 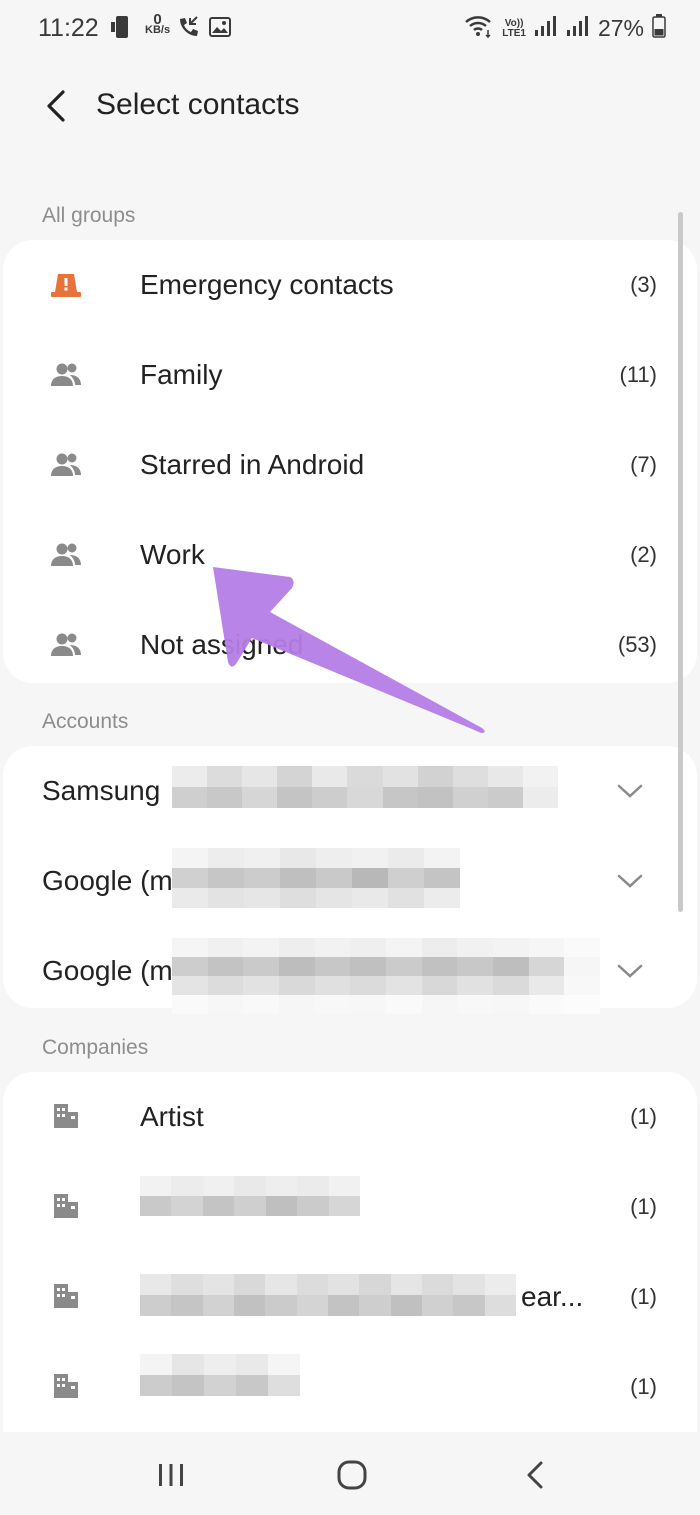 What do you see at coordinates (350, 1117) in the screenshot?
I see `company-row-artist: Artist (1)` at bounding box center [350, 1117].